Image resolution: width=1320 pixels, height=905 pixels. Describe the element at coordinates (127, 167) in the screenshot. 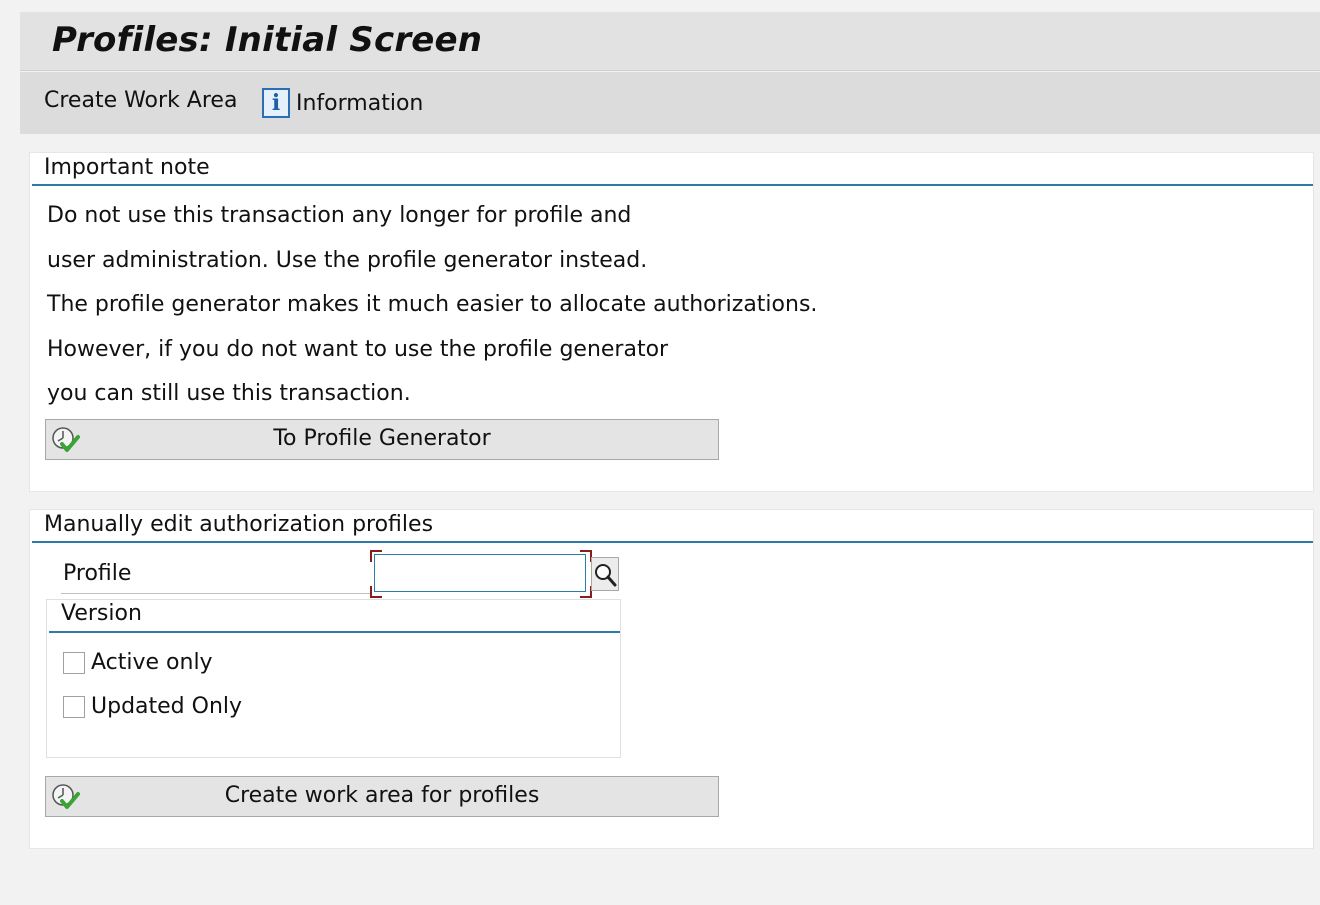

I see `important-note-title: Important note` at that location.